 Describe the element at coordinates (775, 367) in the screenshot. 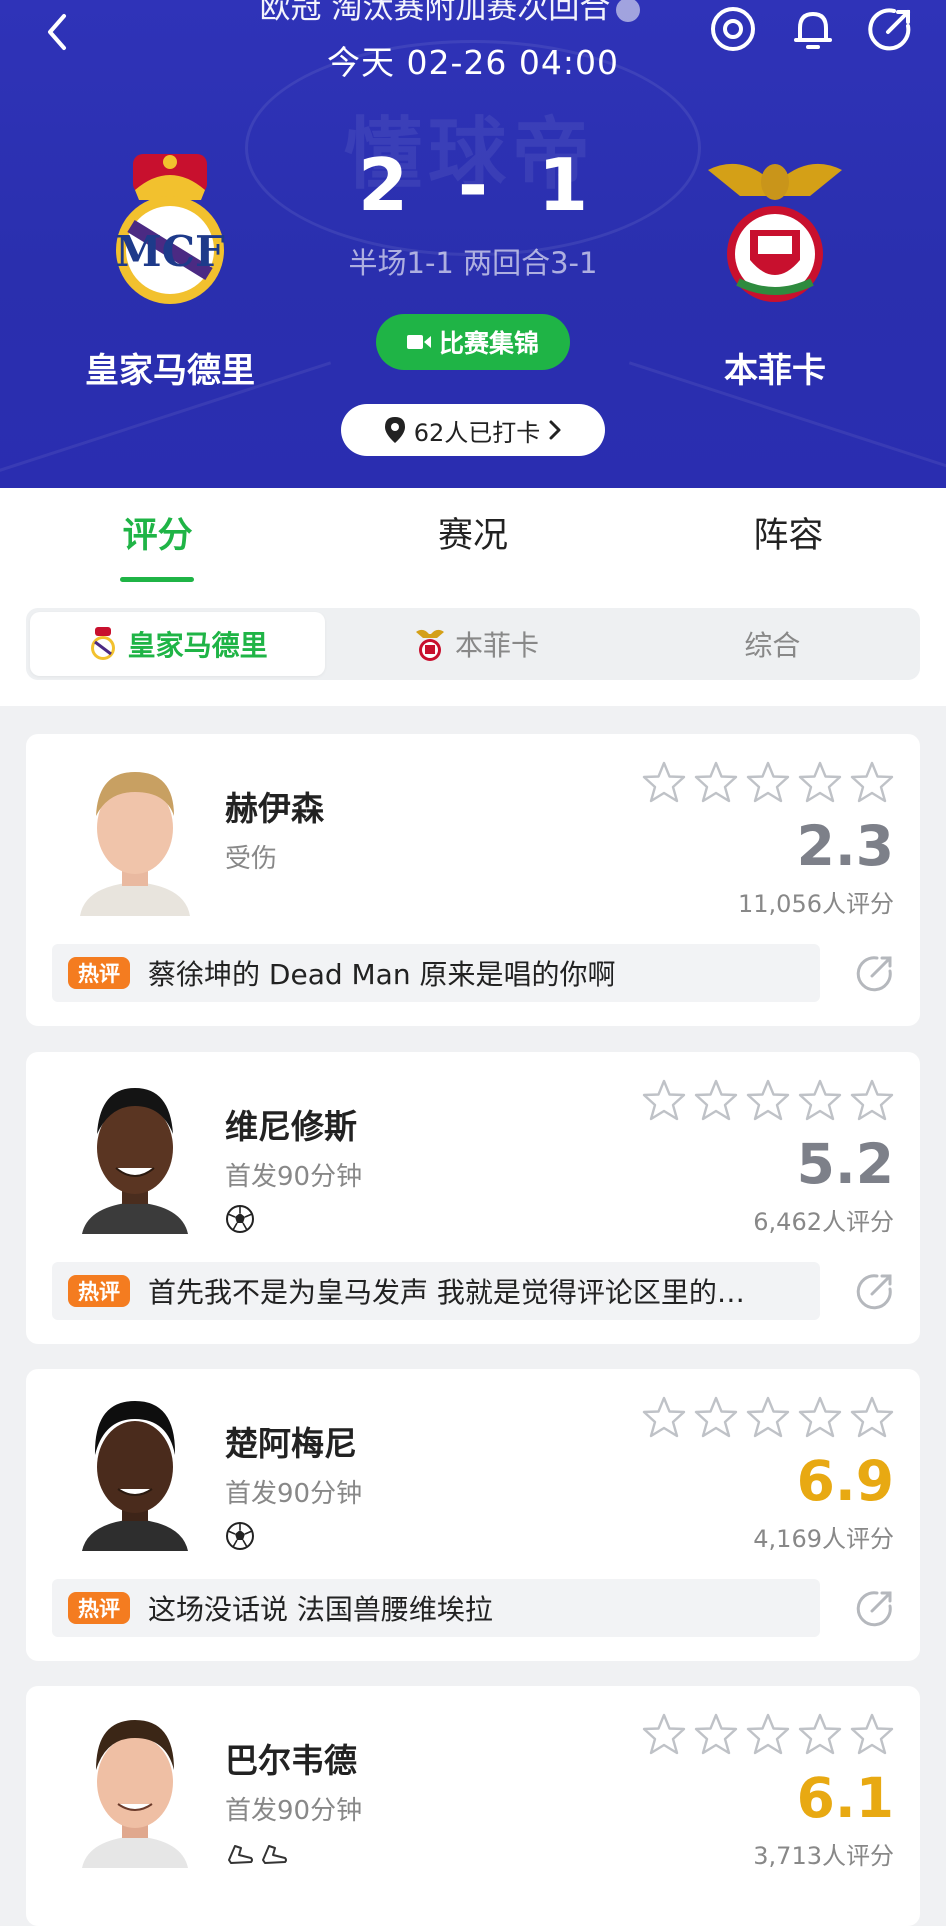

I see `away-team-name: 本菲卡` at that location.